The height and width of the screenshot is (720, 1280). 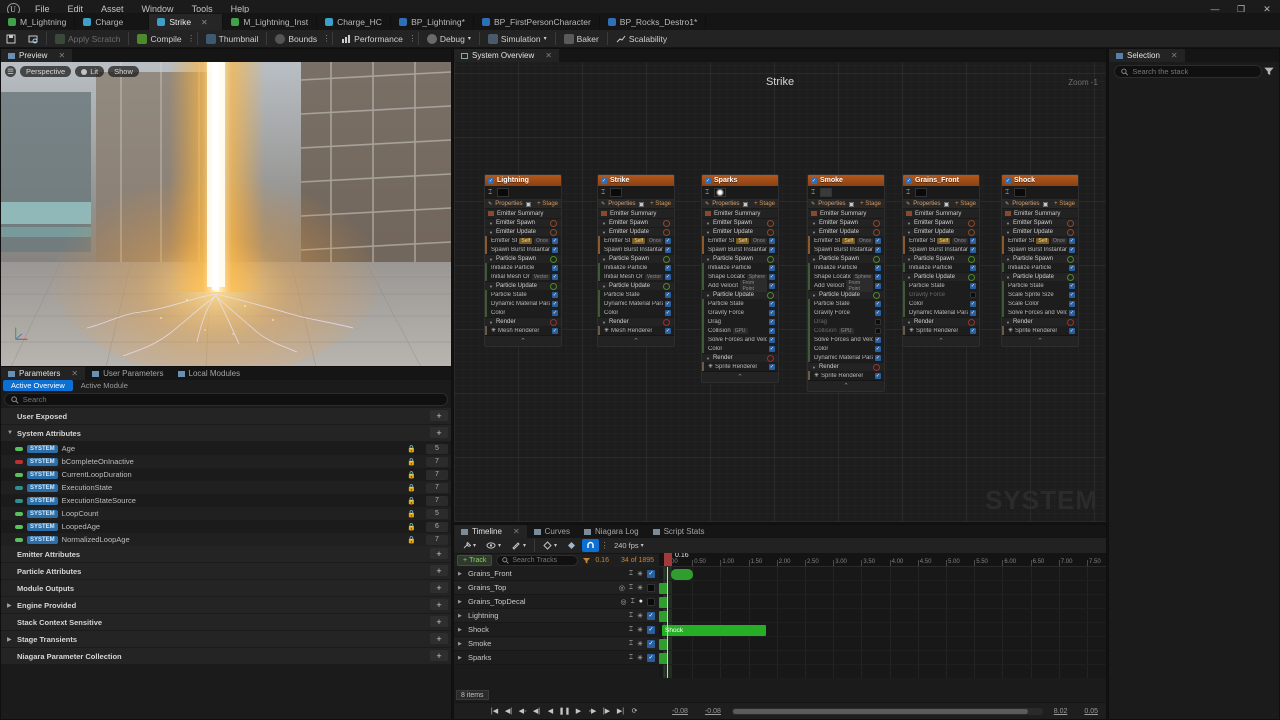 What do you see at coordinates (556, 616) in the screenshot?
I see `timeline-track-row: ▶ Lightning ⌶ ✳ ✓` at bounding box center [556, 616].